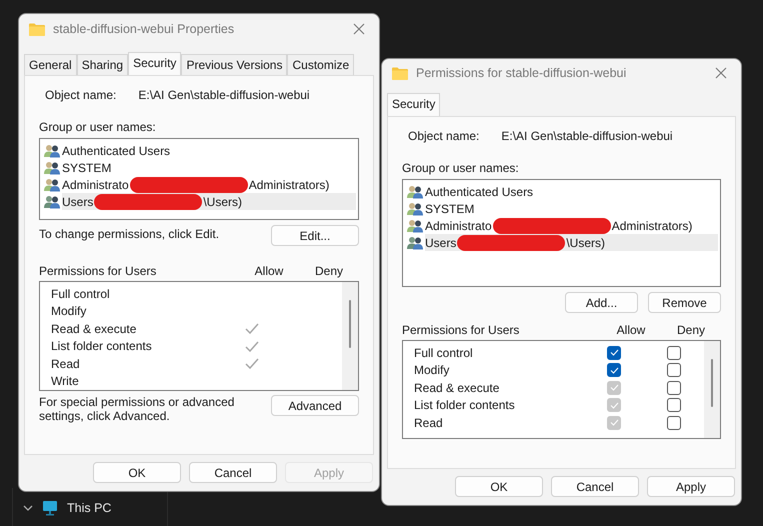 The image size is (763, 526). What do you see at coordinates (102, 64) in the screenshot?
I see `tab: Sharing` at bounding box center [102, 64].